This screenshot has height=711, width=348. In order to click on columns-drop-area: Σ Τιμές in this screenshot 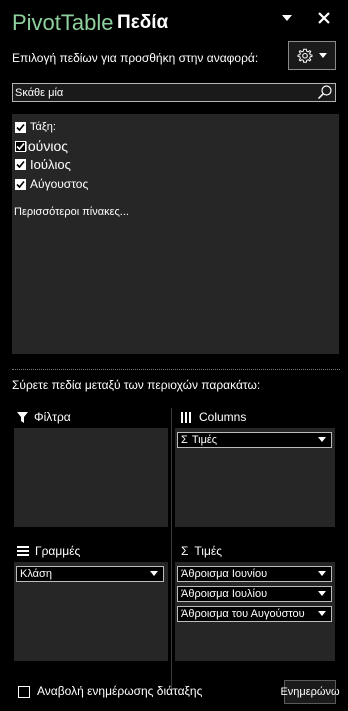, I will do `click(255, 477)`.